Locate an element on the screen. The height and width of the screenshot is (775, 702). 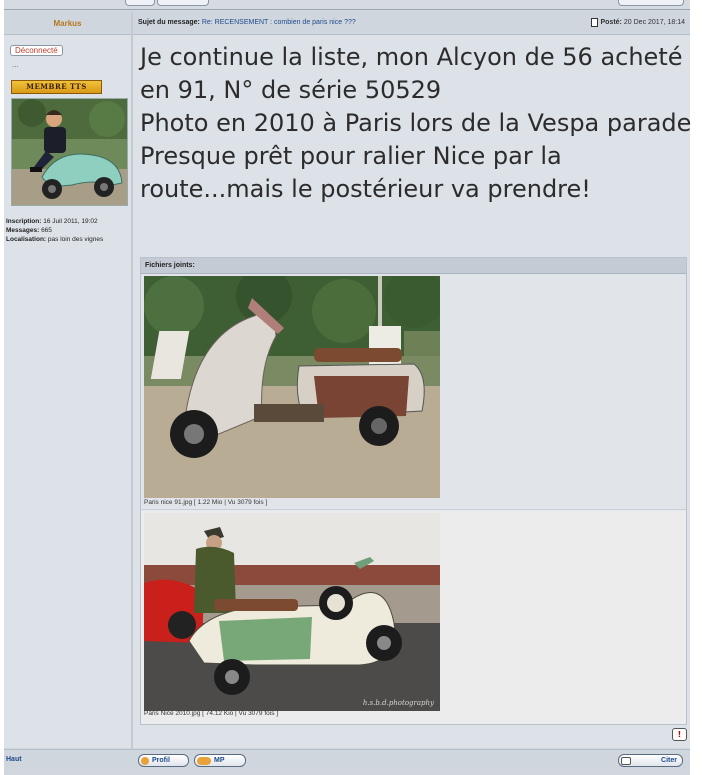
localisation-row: Localisation: pas loin des vignes is located at coordinates (54, 239).